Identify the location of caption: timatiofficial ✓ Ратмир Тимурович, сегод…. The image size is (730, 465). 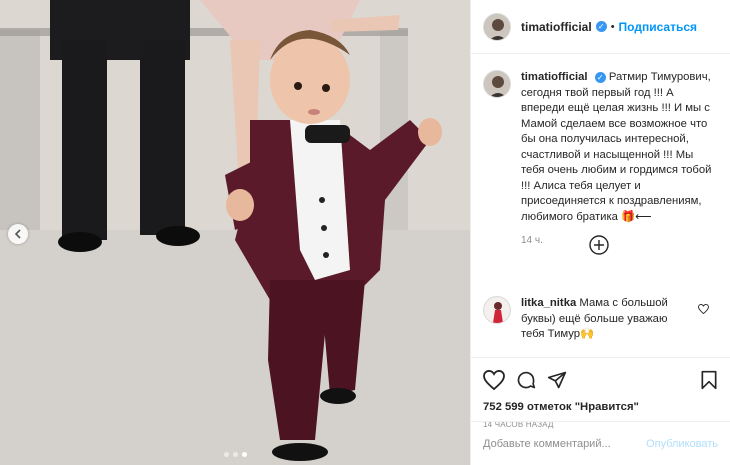
(619, 147).